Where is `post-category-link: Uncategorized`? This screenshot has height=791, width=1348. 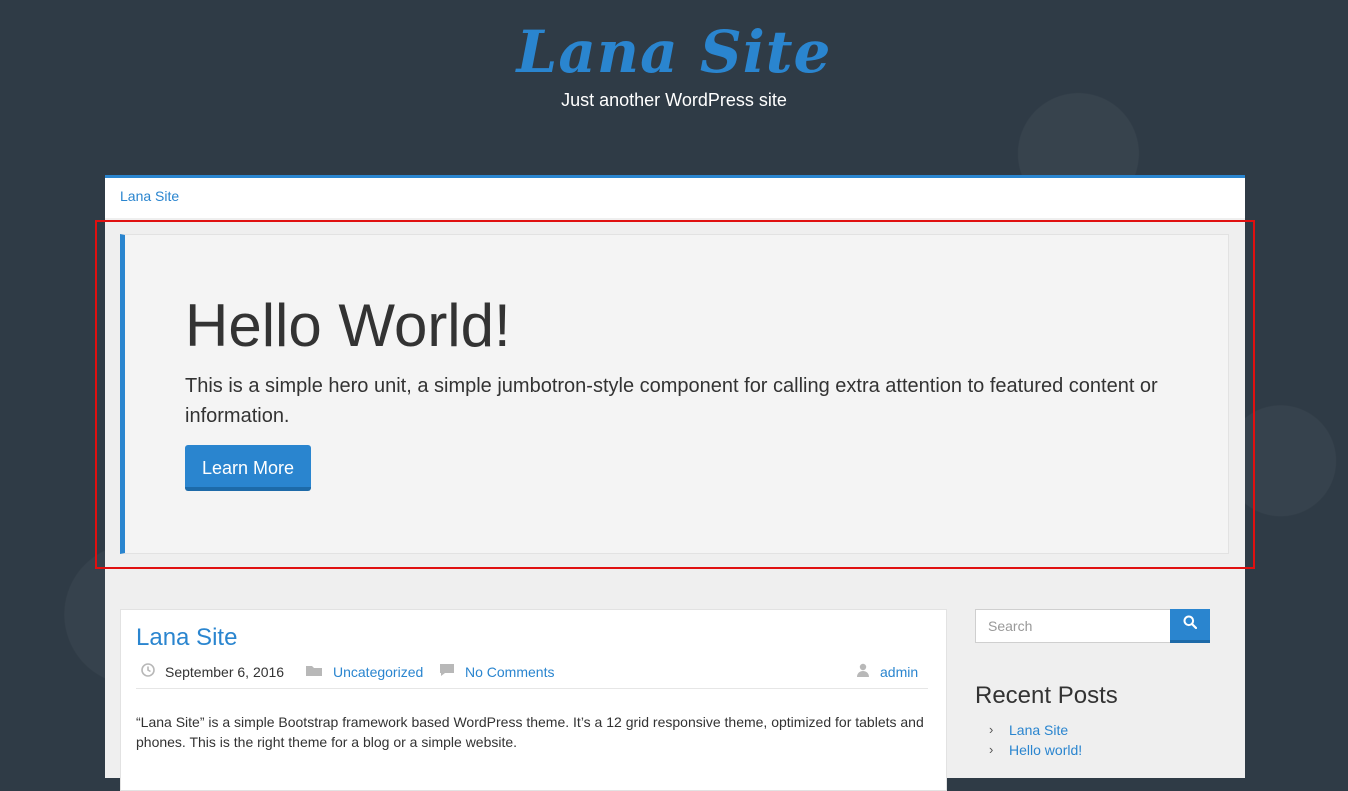
post-category-link: Uncategorized is located at coordinates (378, 672).